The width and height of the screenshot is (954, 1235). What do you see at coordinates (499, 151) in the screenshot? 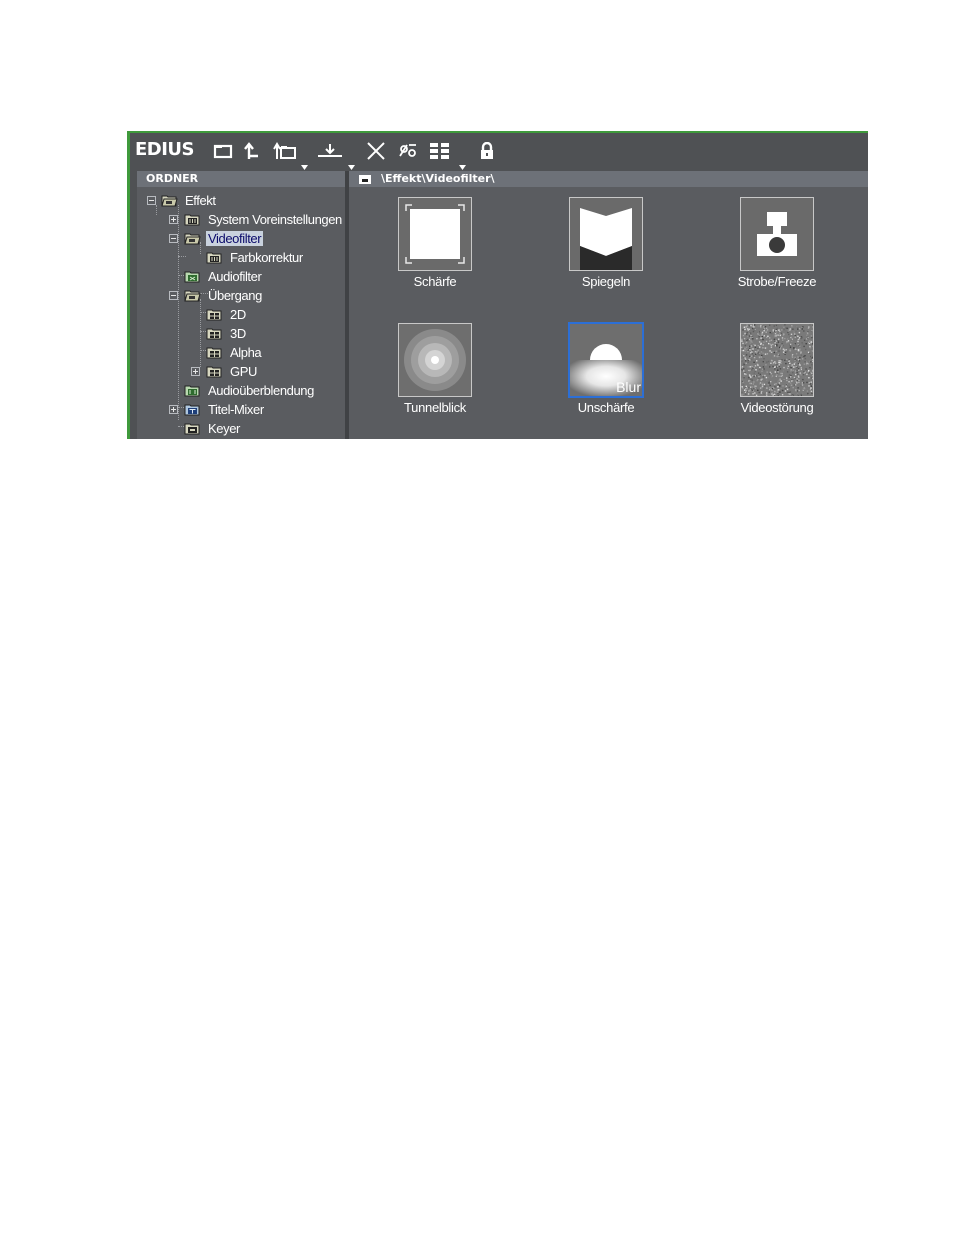
I see `toolbar: EDIUS` at bounding box center [499, 151].